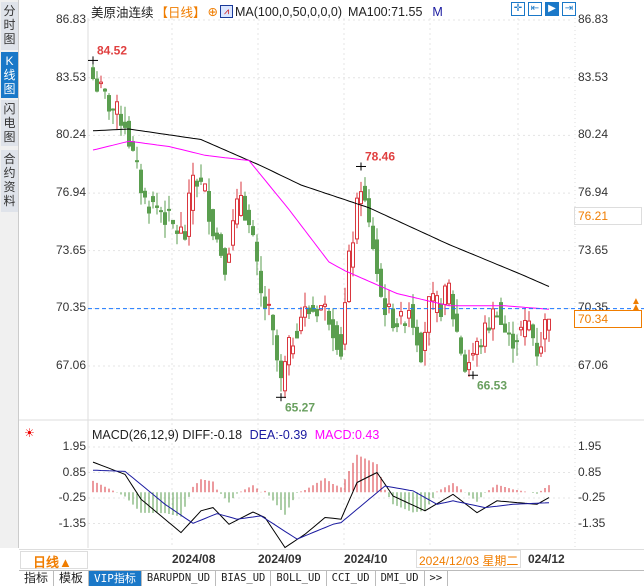  Describe the element at coordinates (593, 249) in the screenshot. I see `price-axis-label: 73.65` at that location.